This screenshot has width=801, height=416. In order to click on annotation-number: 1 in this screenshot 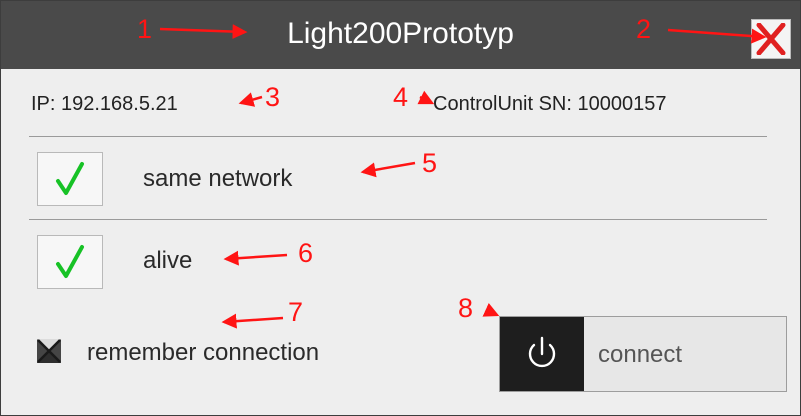, I will do `click(145, 29)`.